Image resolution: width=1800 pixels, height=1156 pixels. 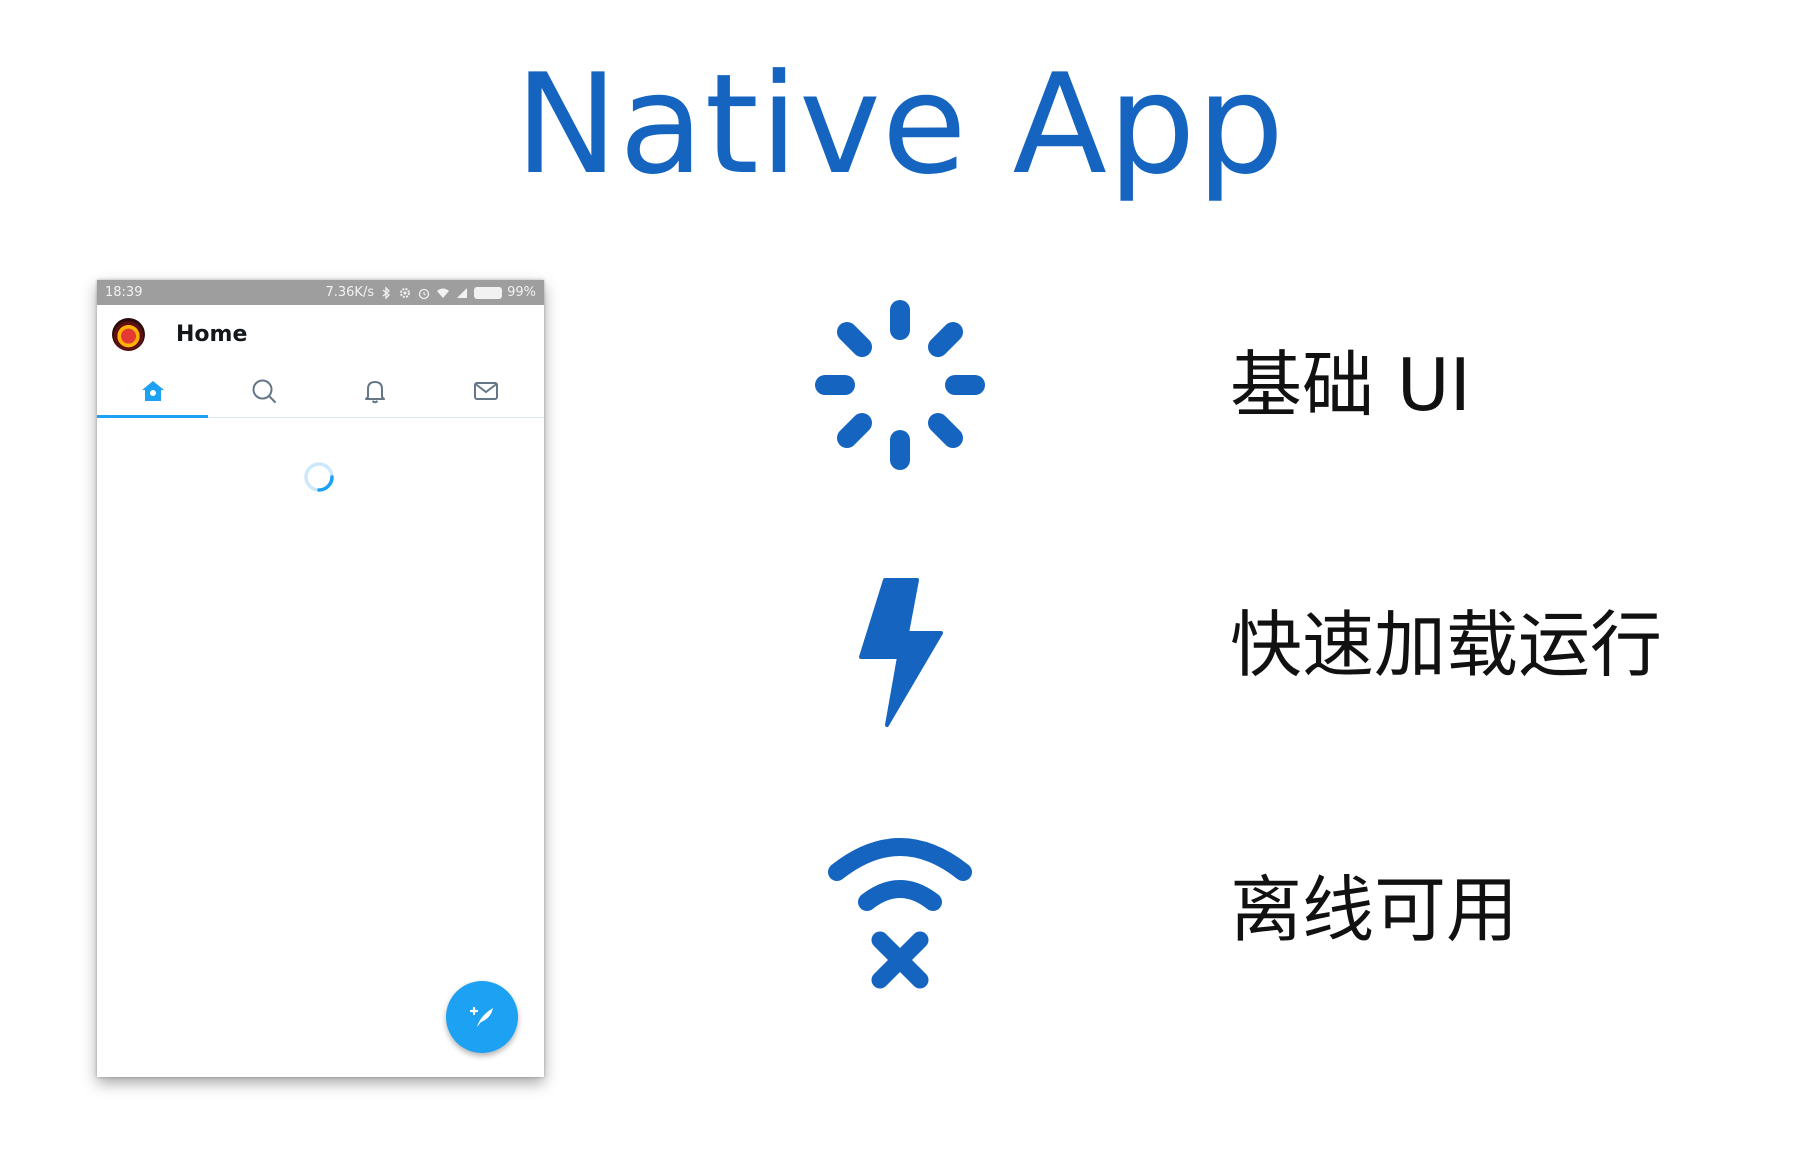 I want to click on slide-title: Native App, so click(x=900, y=124).